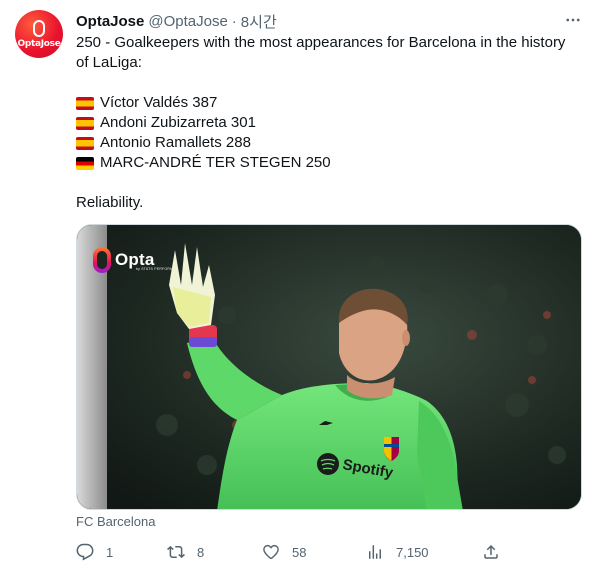 Image resolution: width=598 pixels, height=573 pixels. Describe the element at coordinates (133, 260) in the screenshot. I see `opta-logo: Opta by STATS PERFORM` at that location.